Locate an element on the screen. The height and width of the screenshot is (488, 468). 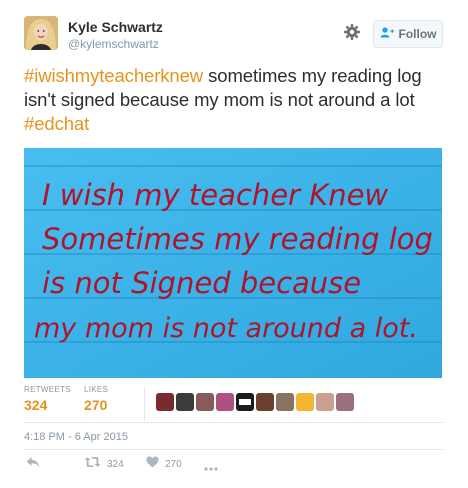
more-icon is located at coordinates (211, 467).